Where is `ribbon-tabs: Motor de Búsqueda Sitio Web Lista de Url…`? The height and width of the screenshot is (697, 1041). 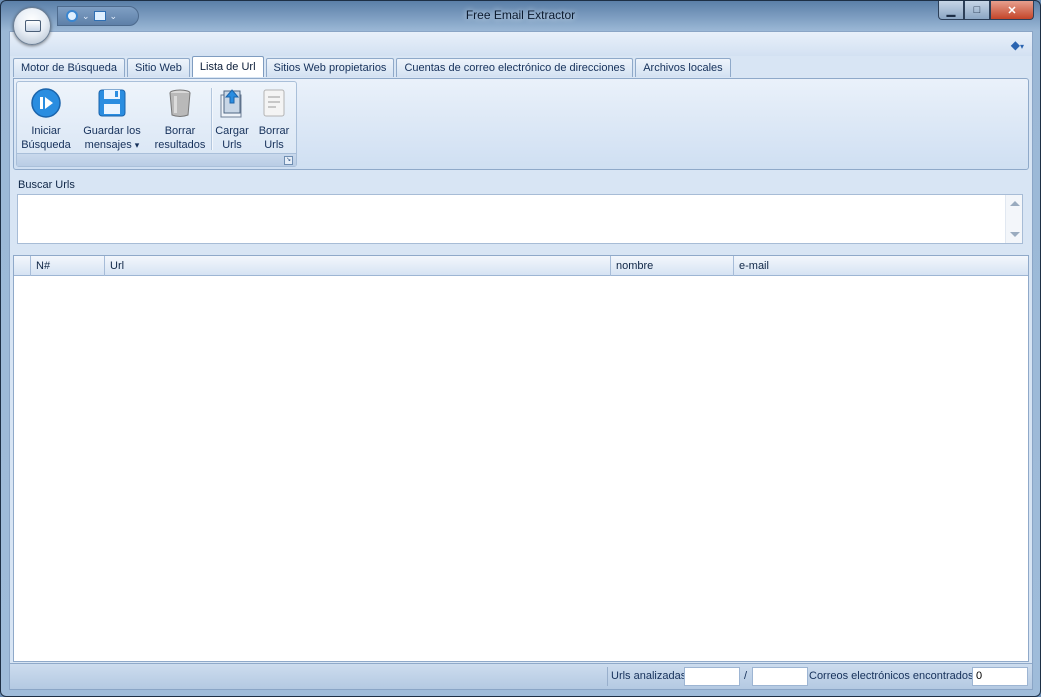
ribbon-tabs: Motor de Búsqueda Sitio Web Lista de Url… is located at coordinates (372, 67).